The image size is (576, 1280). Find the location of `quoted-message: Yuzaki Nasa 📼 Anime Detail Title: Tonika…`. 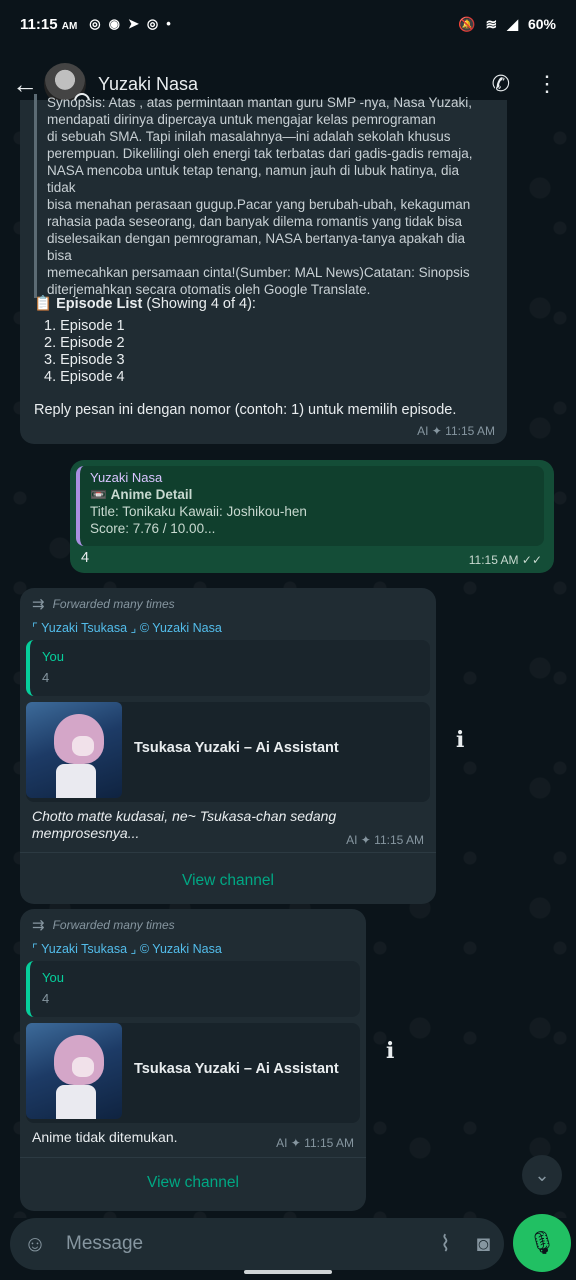

quoted-message: Yuzaki Nasa 📼 Anime Detail Title: Tonika… is located at coordinates (310, 506).